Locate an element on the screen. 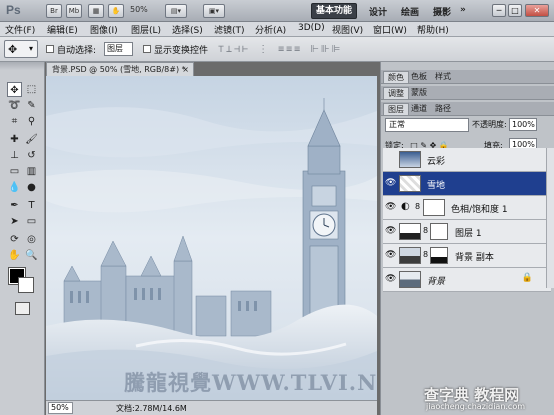  zoom-field: 50% is located at coordinates (60, 408).